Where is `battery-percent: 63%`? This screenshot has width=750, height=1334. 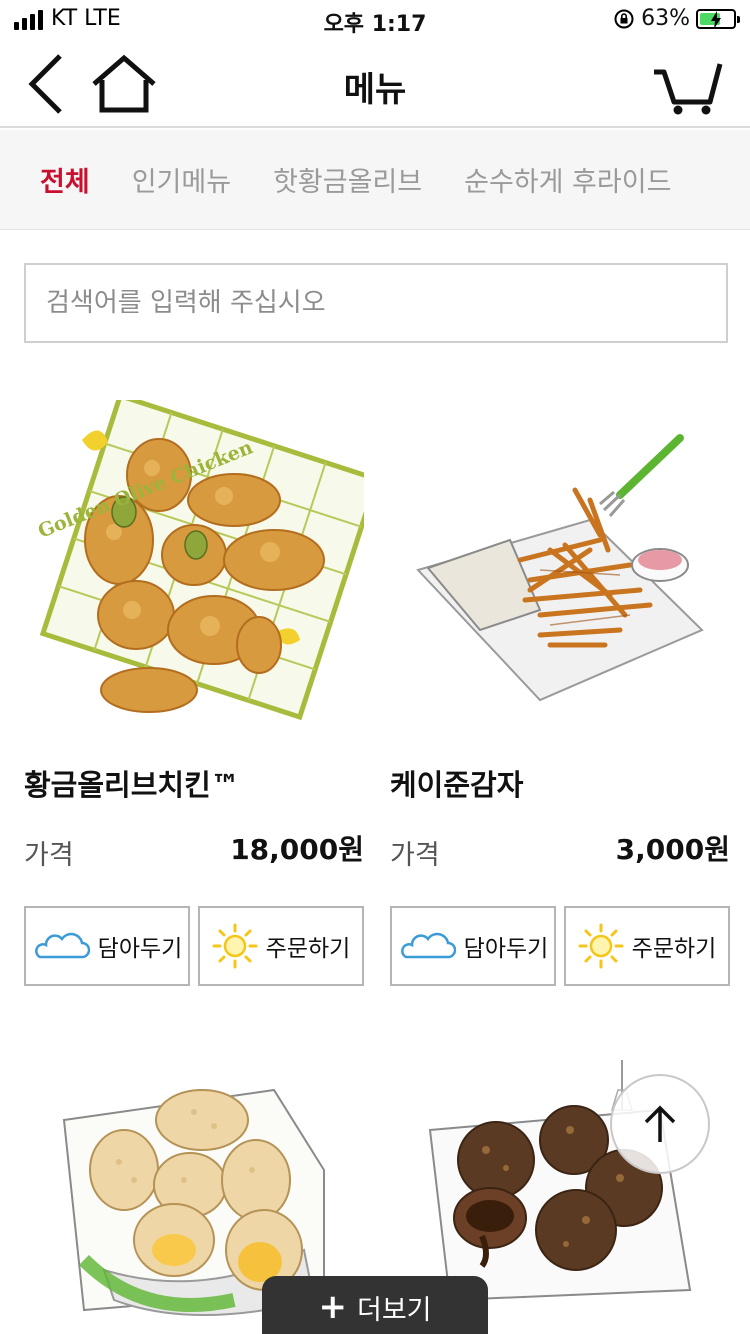 battery-percent: 63% is located at coordinates (665, 18).